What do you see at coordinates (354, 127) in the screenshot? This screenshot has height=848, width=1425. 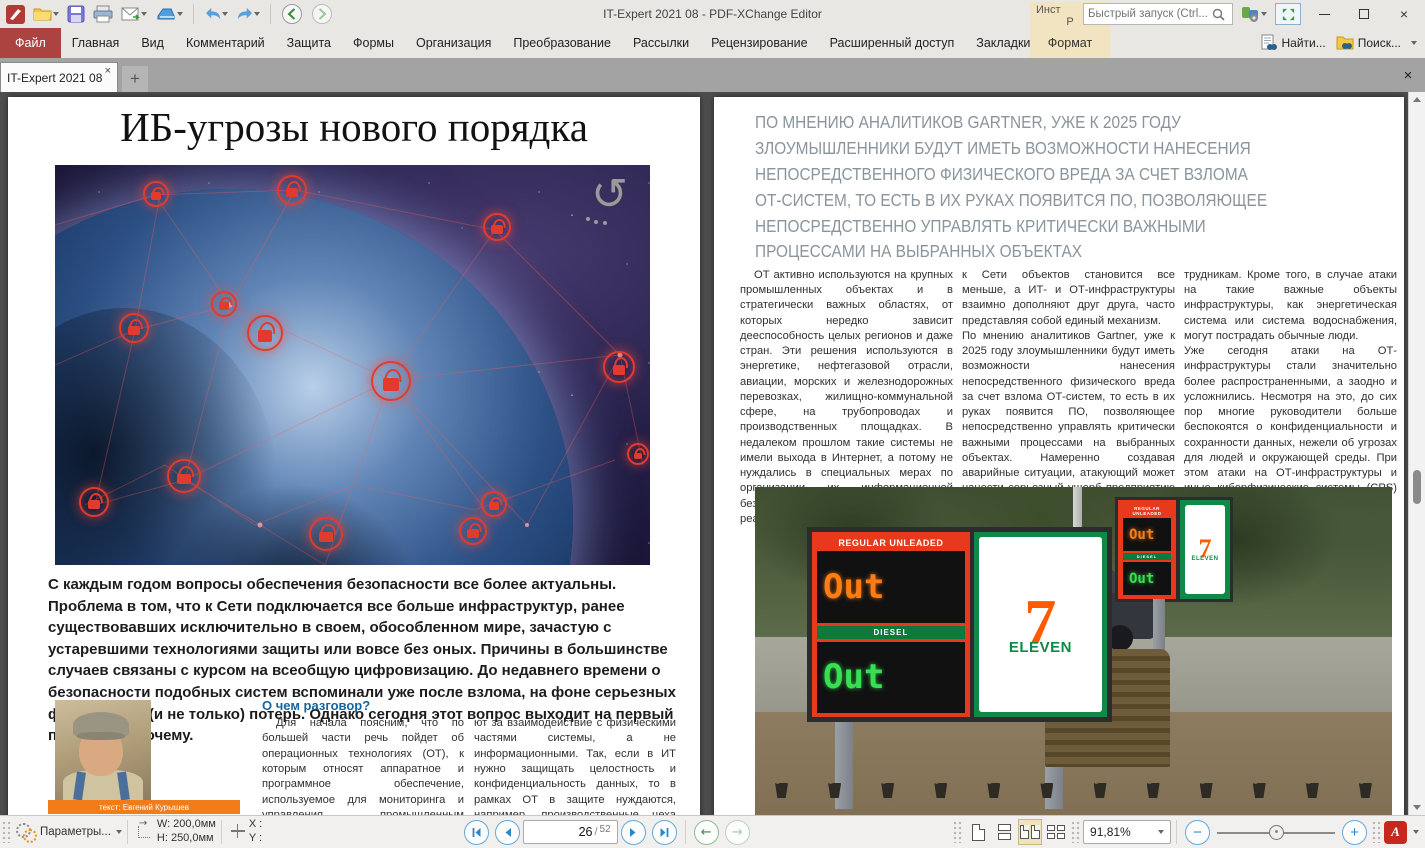 I see `article-title: ИБ-угрозы нового порядка` at bounding box center [354, 127].